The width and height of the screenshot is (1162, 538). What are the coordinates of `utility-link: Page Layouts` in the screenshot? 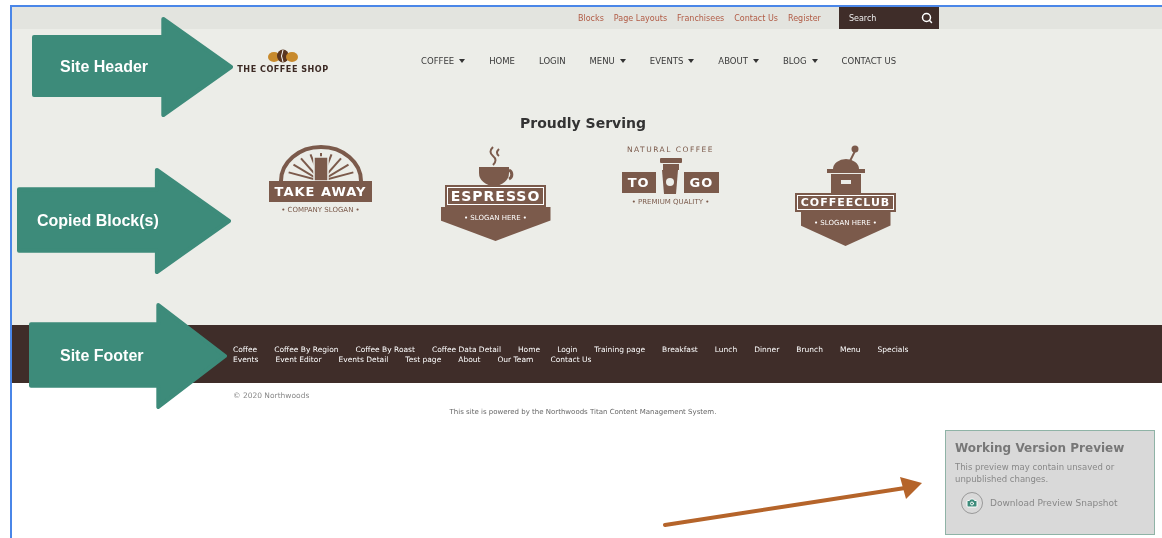 It's located at (640, 18).